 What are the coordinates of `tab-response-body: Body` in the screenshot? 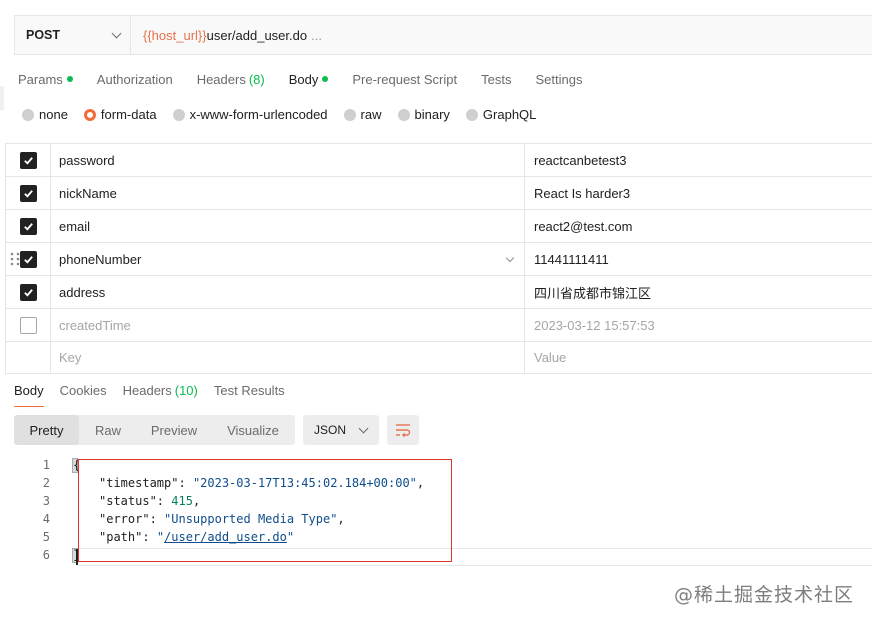 It's located at (29, 395).